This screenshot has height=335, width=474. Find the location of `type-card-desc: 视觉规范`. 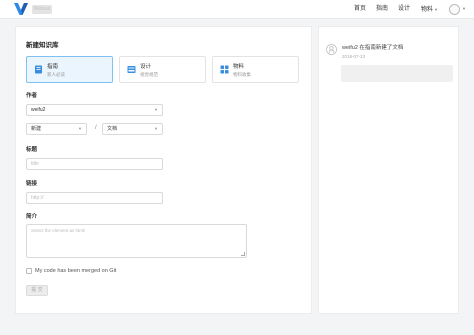

type-card-desc: 视觉规范 is located at coordinates (149, 74).